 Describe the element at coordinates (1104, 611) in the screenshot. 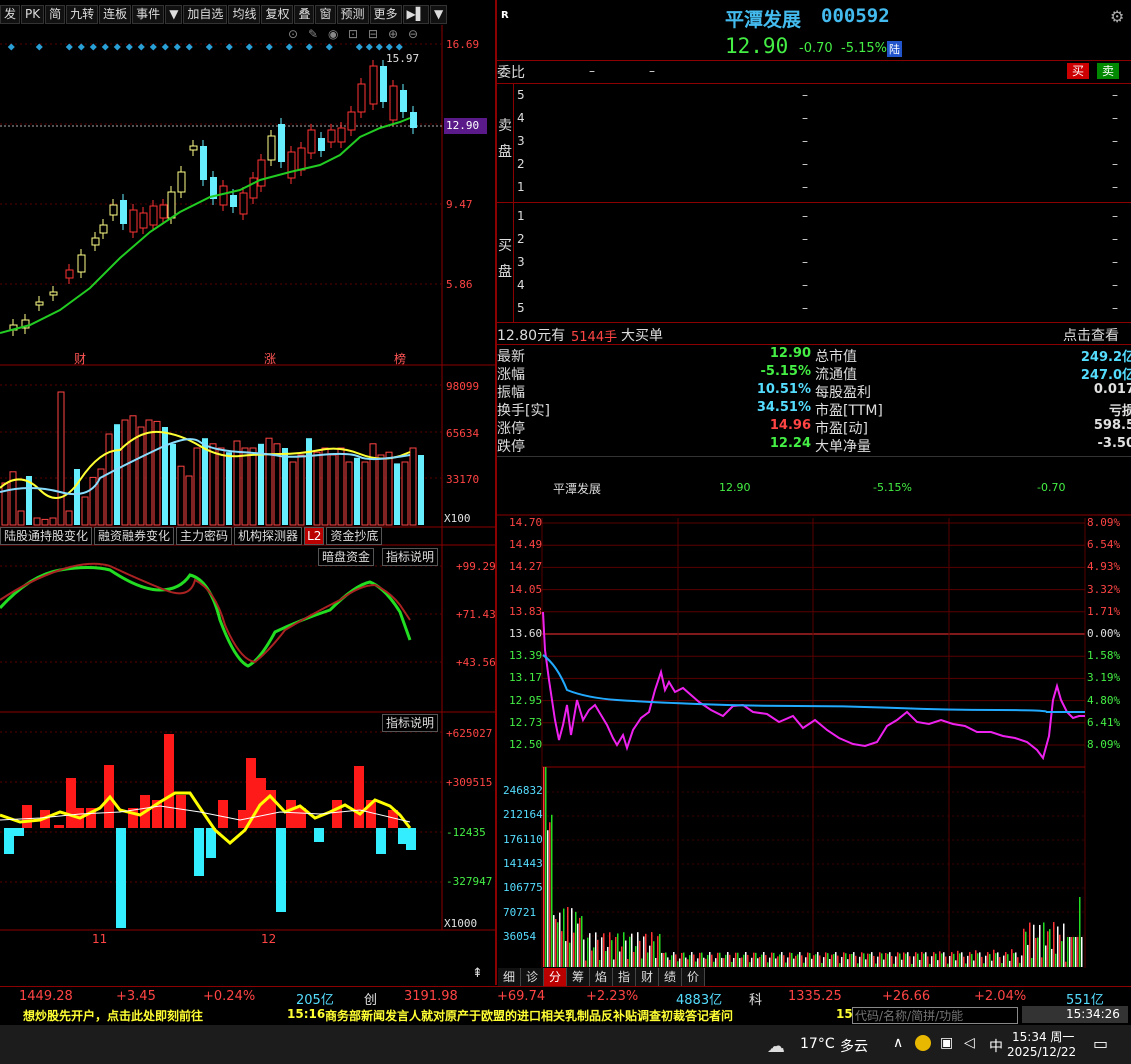

I see `intraday-pct-tick: 1.71%` at that location.